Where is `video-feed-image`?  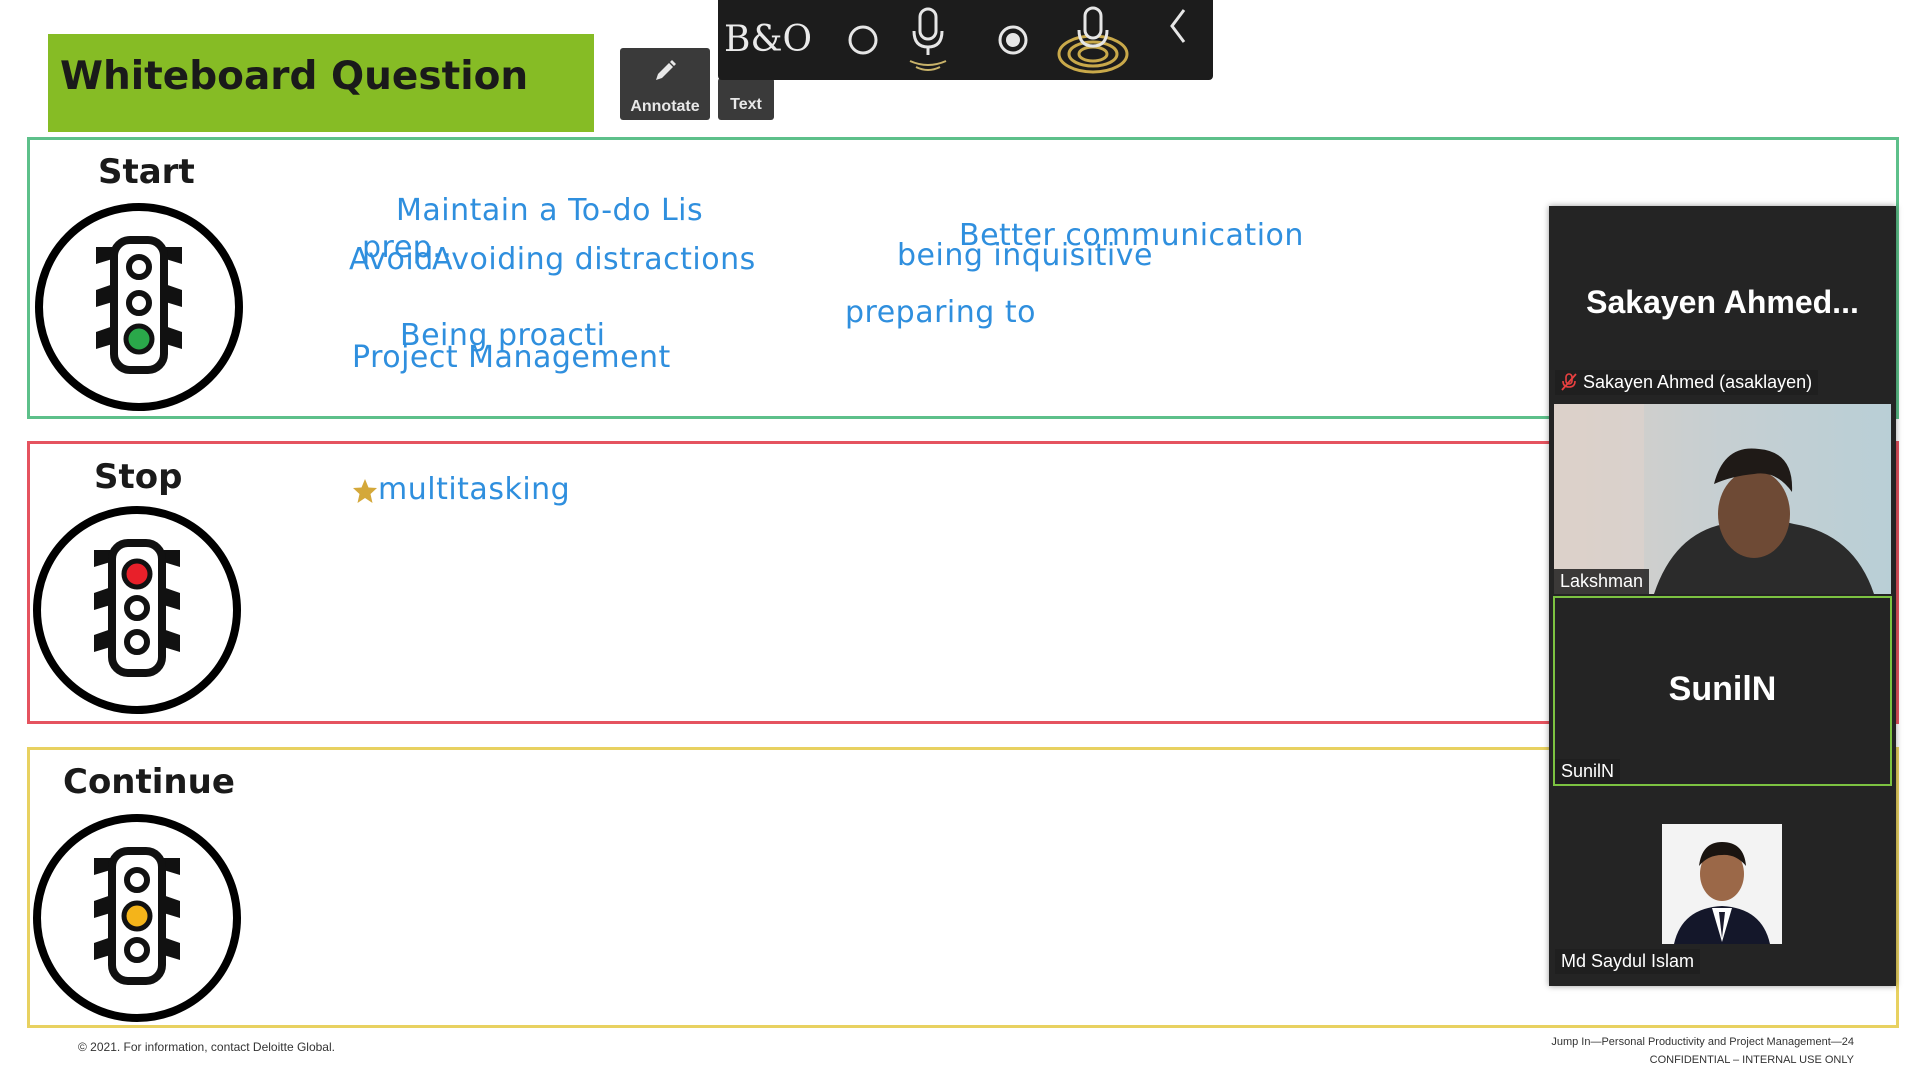 video-feed-image is located at coordinates (1722, 499).